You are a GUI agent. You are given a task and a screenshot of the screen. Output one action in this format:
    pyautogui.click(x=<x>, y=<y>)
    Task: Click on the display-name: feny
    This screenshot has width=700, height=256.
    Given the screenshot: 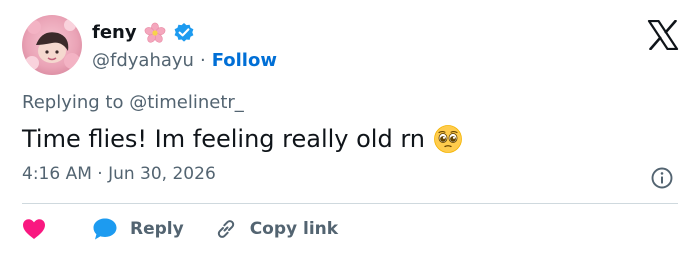 What is the action you would take?
    pyautogui.click(x=114, y=33)
    